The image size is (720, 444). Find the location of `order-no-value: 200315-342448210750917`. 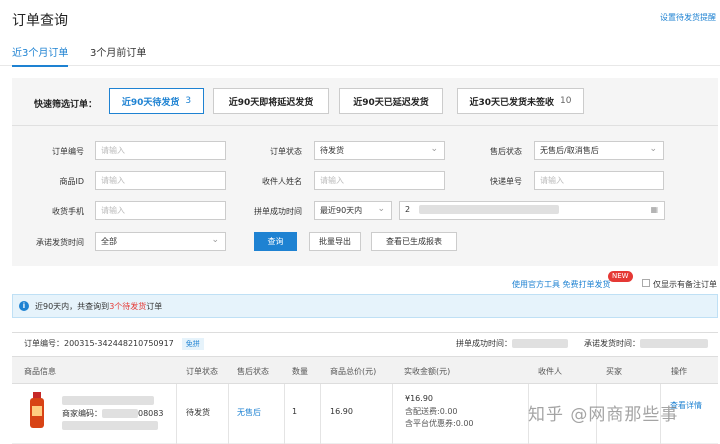

order-no-value: 200315-342448210750917 is located at coordinates (119, 343).